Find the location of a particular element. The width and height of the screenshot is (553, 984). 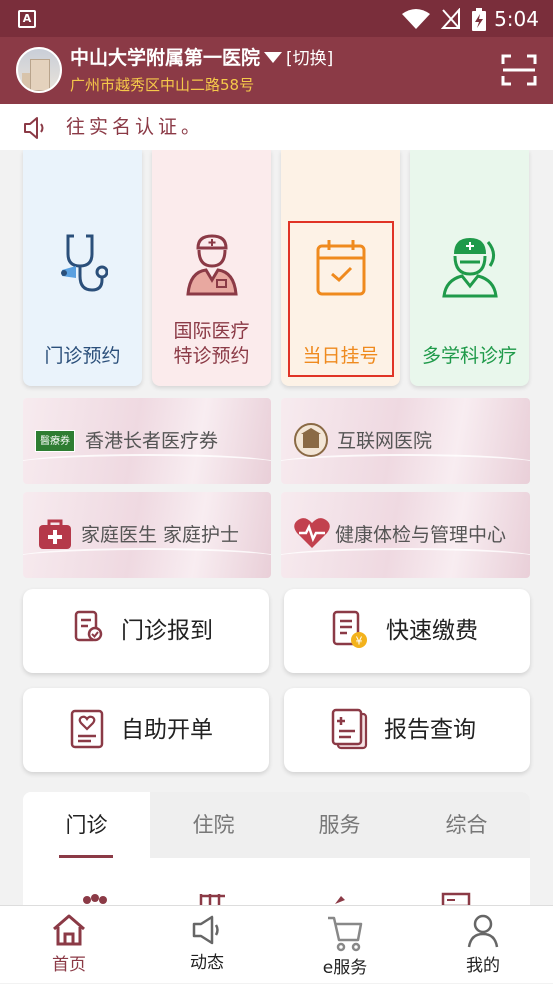

chevron-down-icon is located at coordinates (273, 57).